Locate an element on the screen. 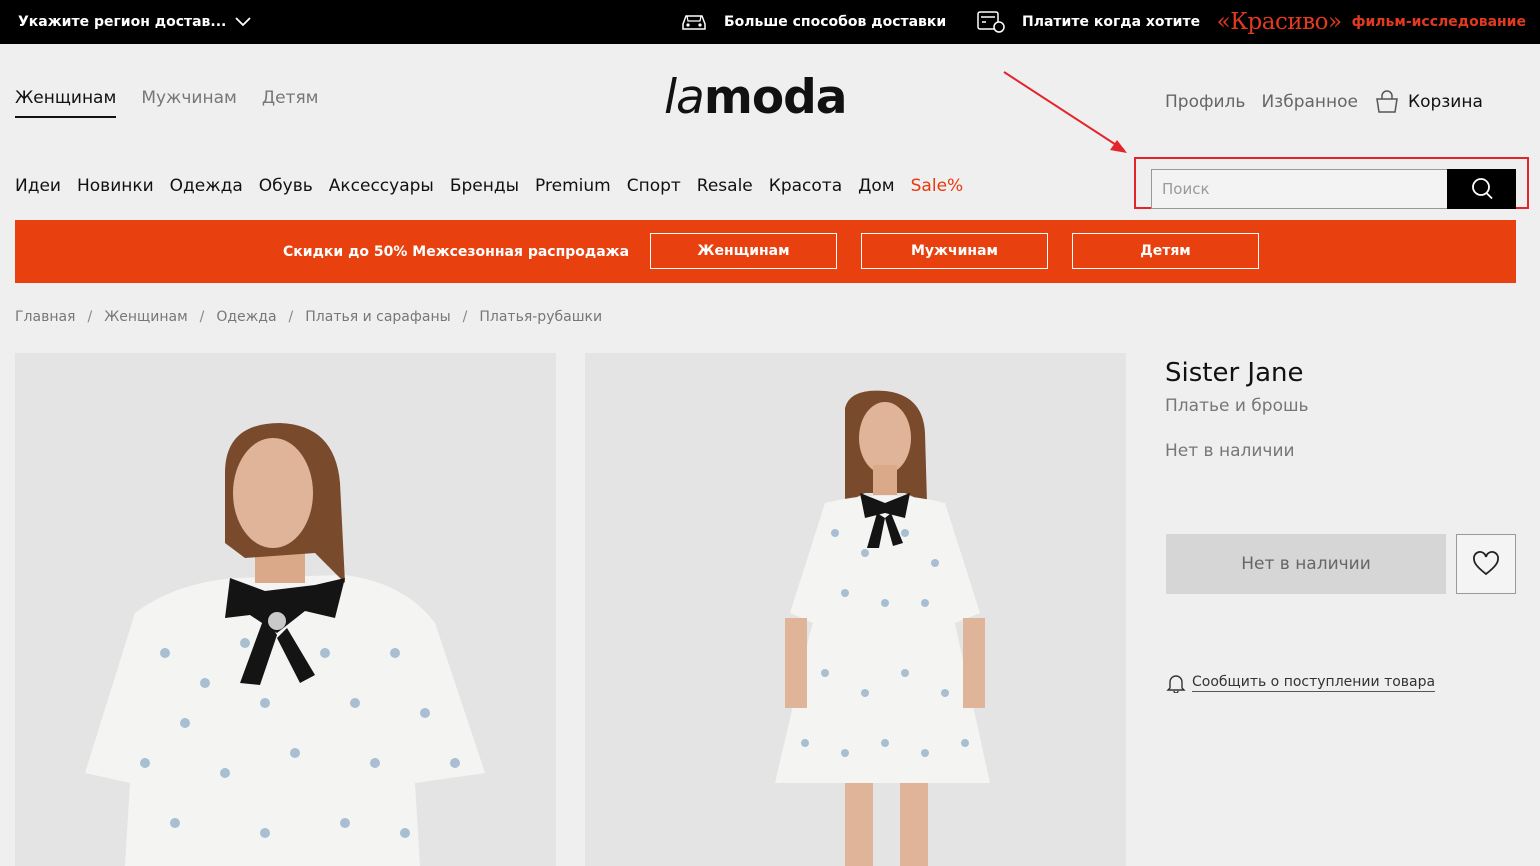 This screenshot has width=1540, height=866. category-brands: Бренды is located at coordinates (484, 186).